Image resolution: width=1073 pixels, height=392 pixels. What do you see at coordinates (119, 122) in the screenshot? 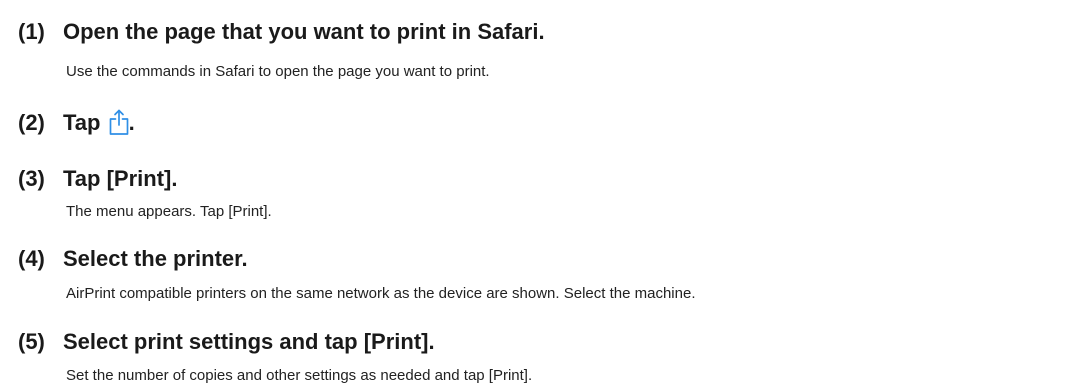
I see `share-icon` at bounding box center [119, 122].